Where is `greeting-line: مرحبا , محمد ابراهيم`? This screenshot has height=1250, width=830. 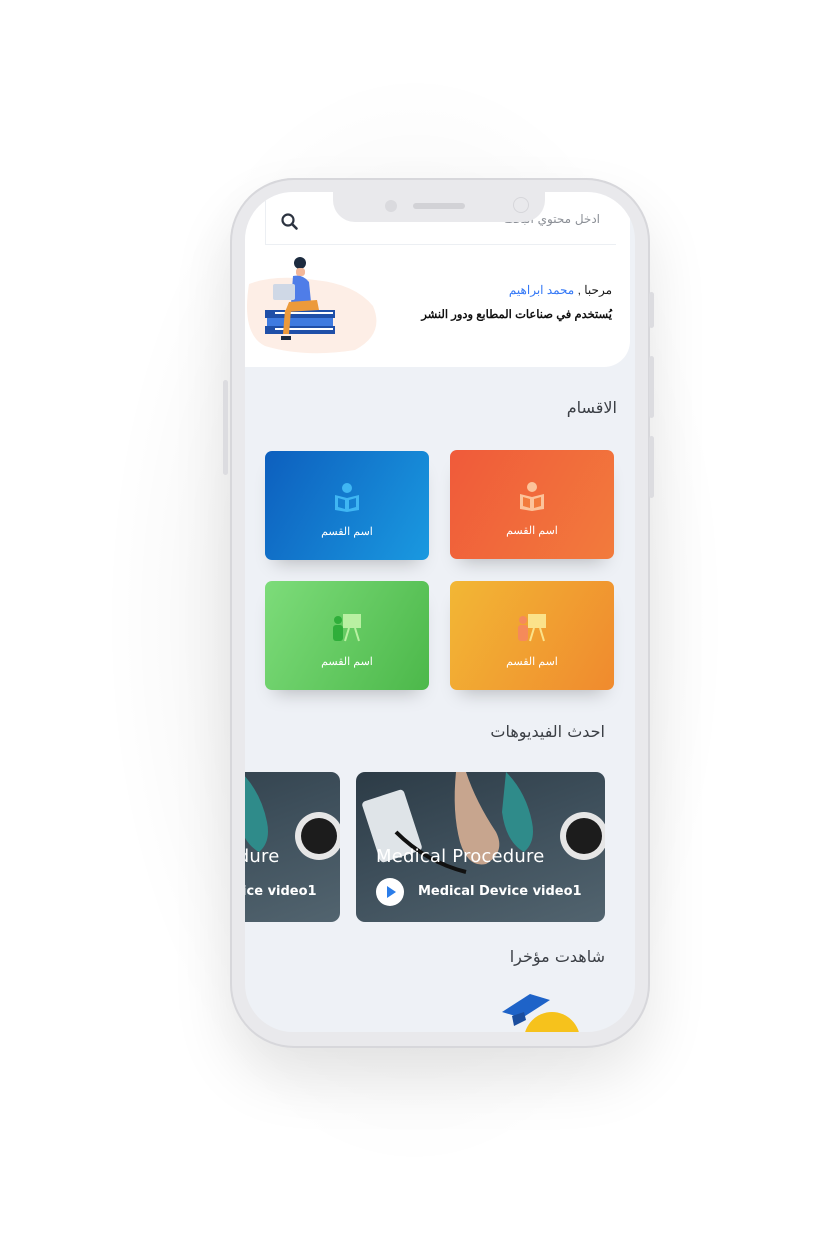 greeting-line: مرحبا , محمد ابراهيم is located at coordinates (560, 290).